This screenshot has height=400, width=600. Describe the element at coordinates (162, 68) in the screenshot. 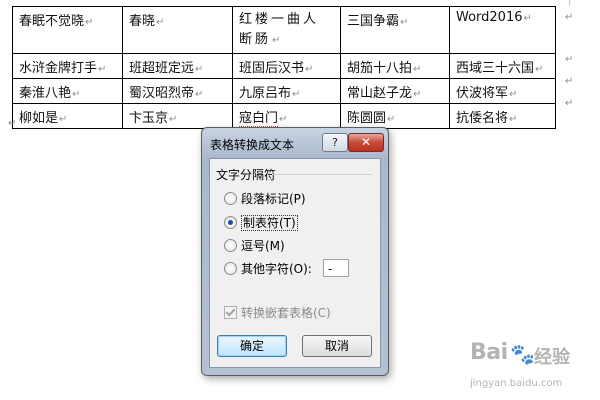

I see `cell-text: 班超班定远` at that location.